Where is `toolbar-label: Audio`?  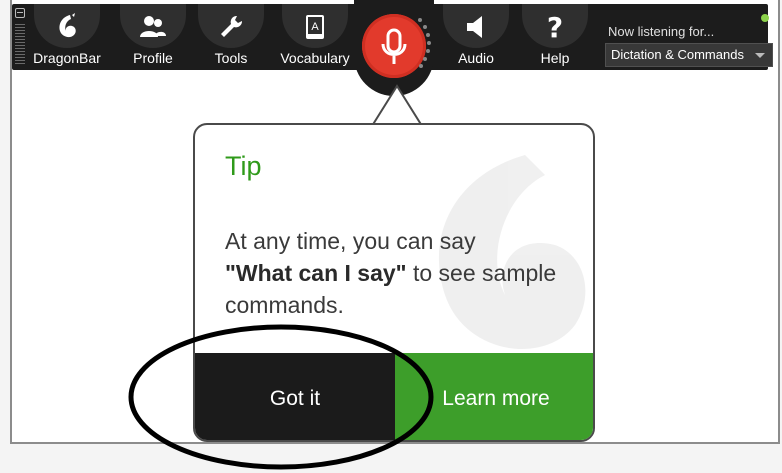
toolbar-label: Audio is located at coordinates (476, 58).